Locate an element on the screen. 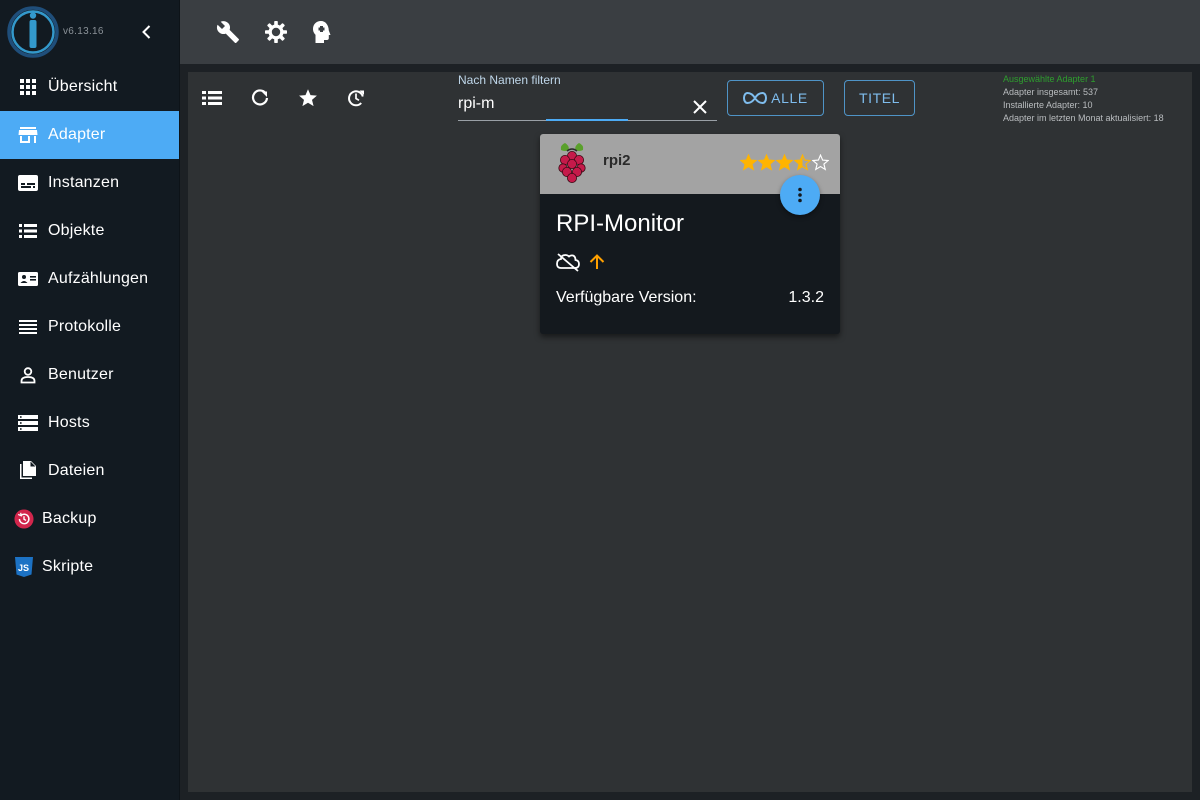 This screenshot has width=1200, height=800. sidebar-item-label: Benutzer is located at coordinates (81, 374).